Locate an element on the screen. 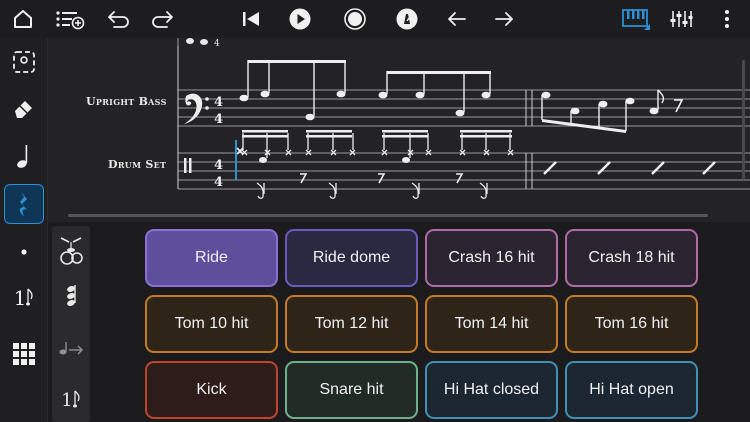  eraser-icon is located at coordinates (24, 108).